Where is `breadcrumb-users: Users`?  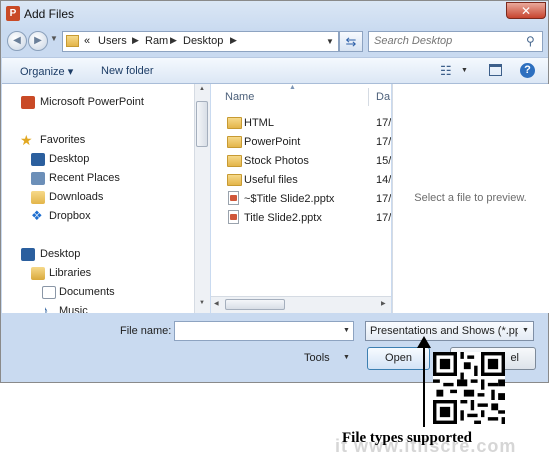
breadcrumb-users: Users is located at coordinates (112, 41).